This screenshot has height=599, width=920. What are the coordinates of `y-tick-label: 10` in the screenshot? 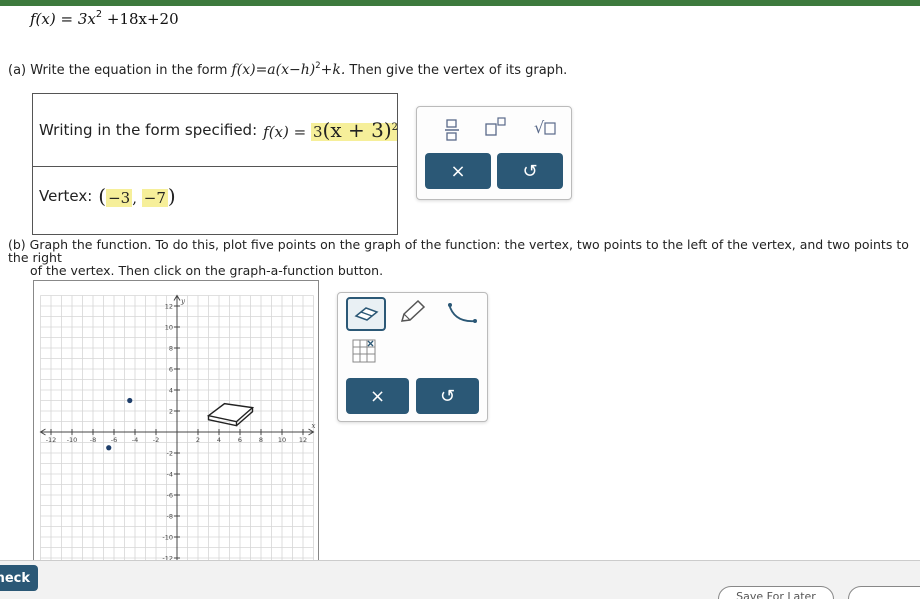 It's located at (169, 328).